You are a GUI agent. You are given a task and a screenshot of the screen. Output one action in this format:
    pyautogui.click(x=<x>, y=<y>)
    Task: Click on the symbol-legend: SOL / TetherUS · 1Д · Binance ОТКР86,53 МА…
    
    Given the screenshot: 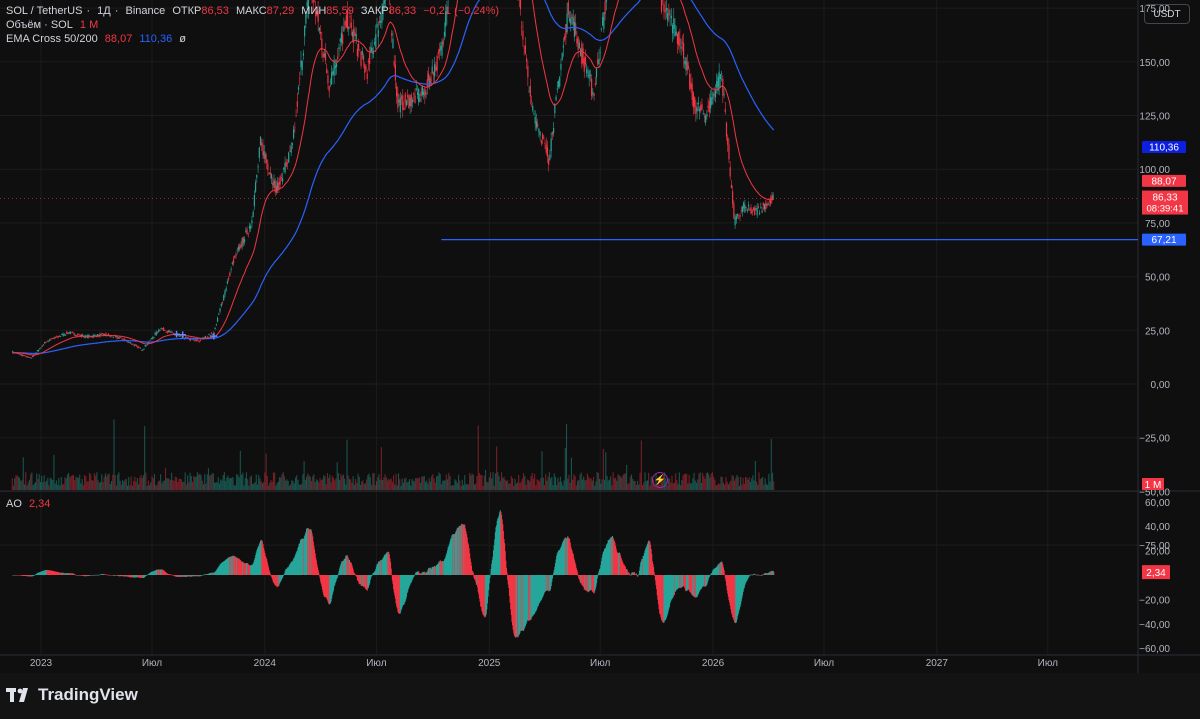 What is the action you would take?
    pyautogui.click(x=254, y=11)
    